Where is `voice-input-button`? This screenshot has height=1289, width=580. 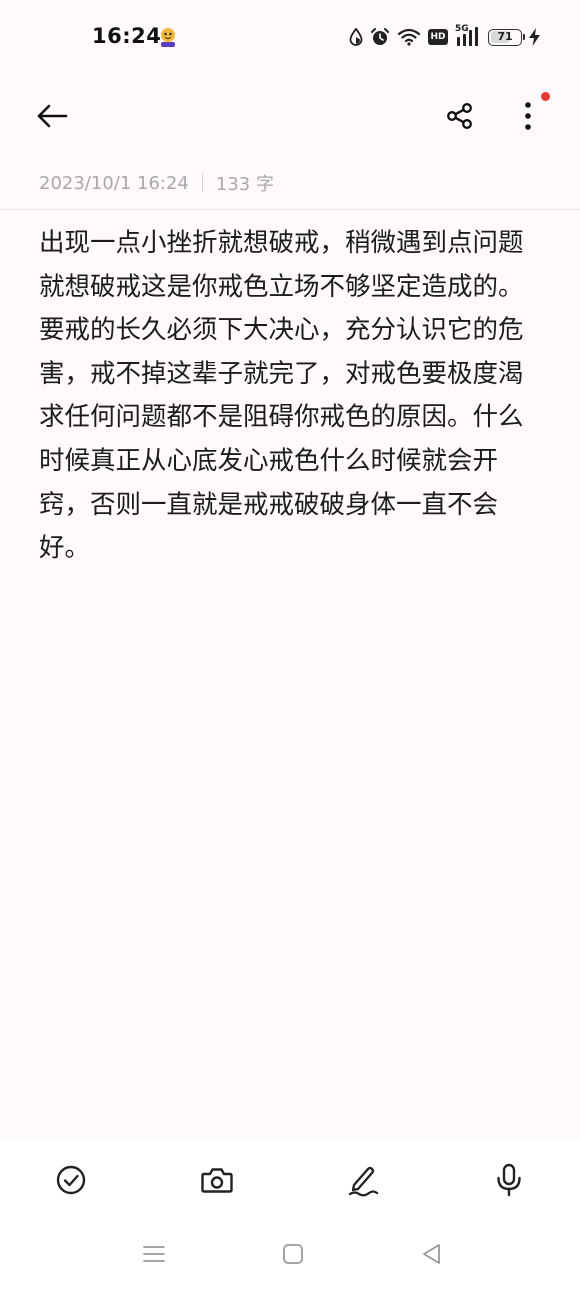 voice-input-button is located at coordinates (509, 1180).